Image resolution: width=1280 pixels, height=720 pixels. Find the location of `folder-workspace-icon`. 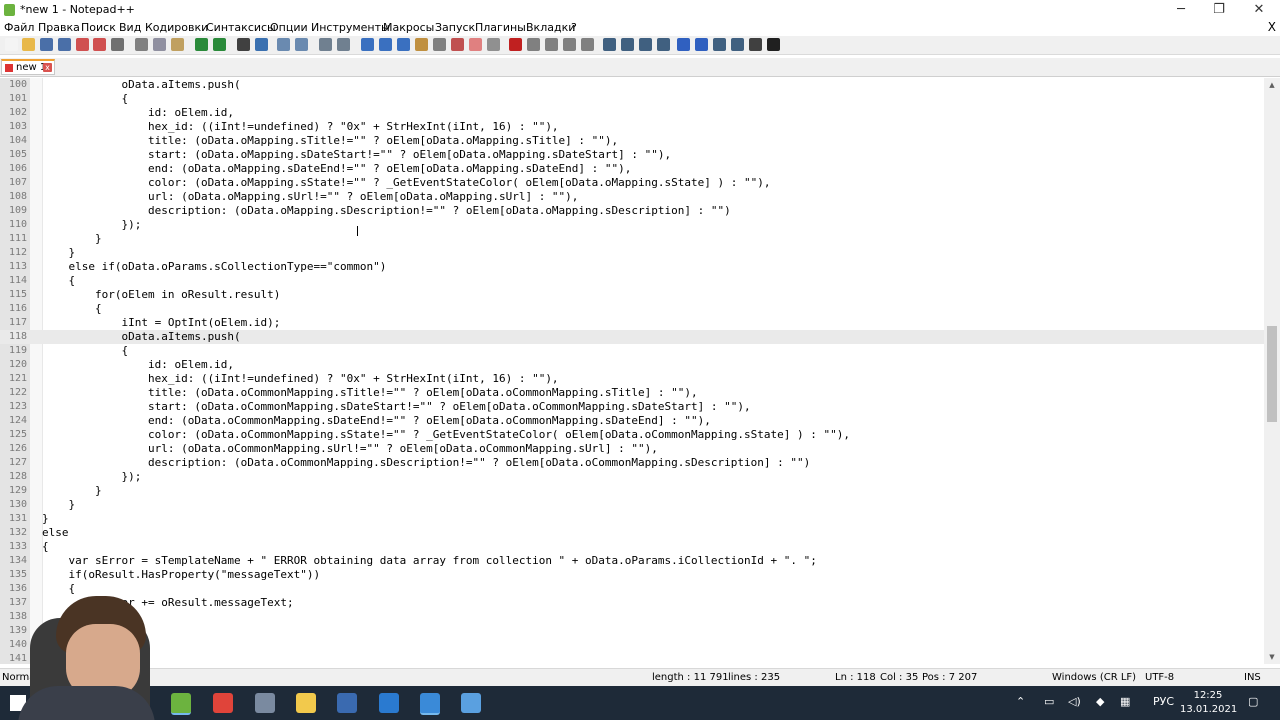

folder-workspace-icon is located at coordinates (475, 44).